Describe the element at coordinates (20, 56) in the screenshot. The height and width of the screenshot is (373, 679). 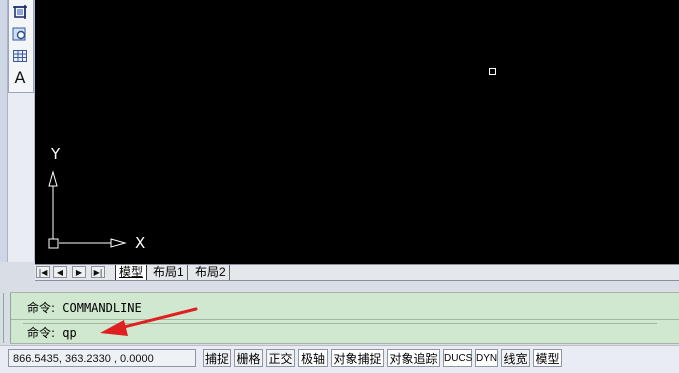
I see `table-icon` at that location.